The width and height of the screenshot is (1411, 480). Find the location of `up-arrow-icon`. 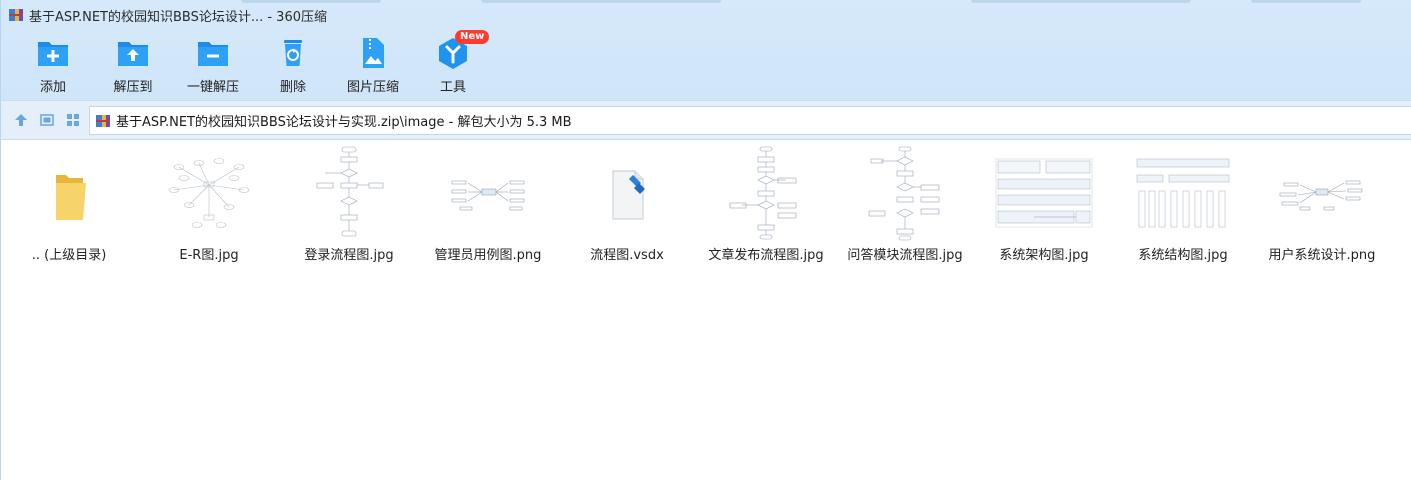

up-arrow-icon is located at coordinates (21, 120).